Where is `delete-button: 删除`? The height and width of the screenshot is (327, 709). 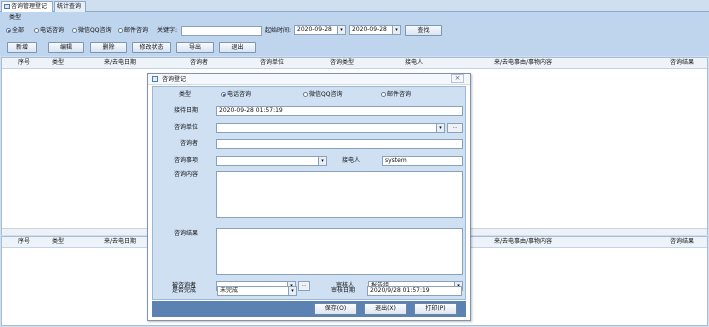
delete-button: 删除 is located at coordinates (108, 47).